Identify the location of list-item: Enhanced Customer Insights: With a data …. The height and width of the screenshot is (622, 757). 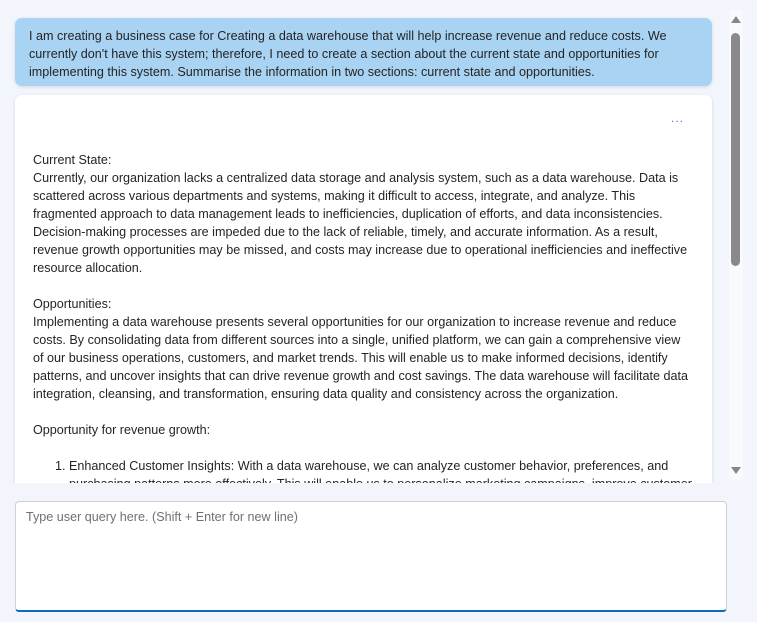
(381, 470).